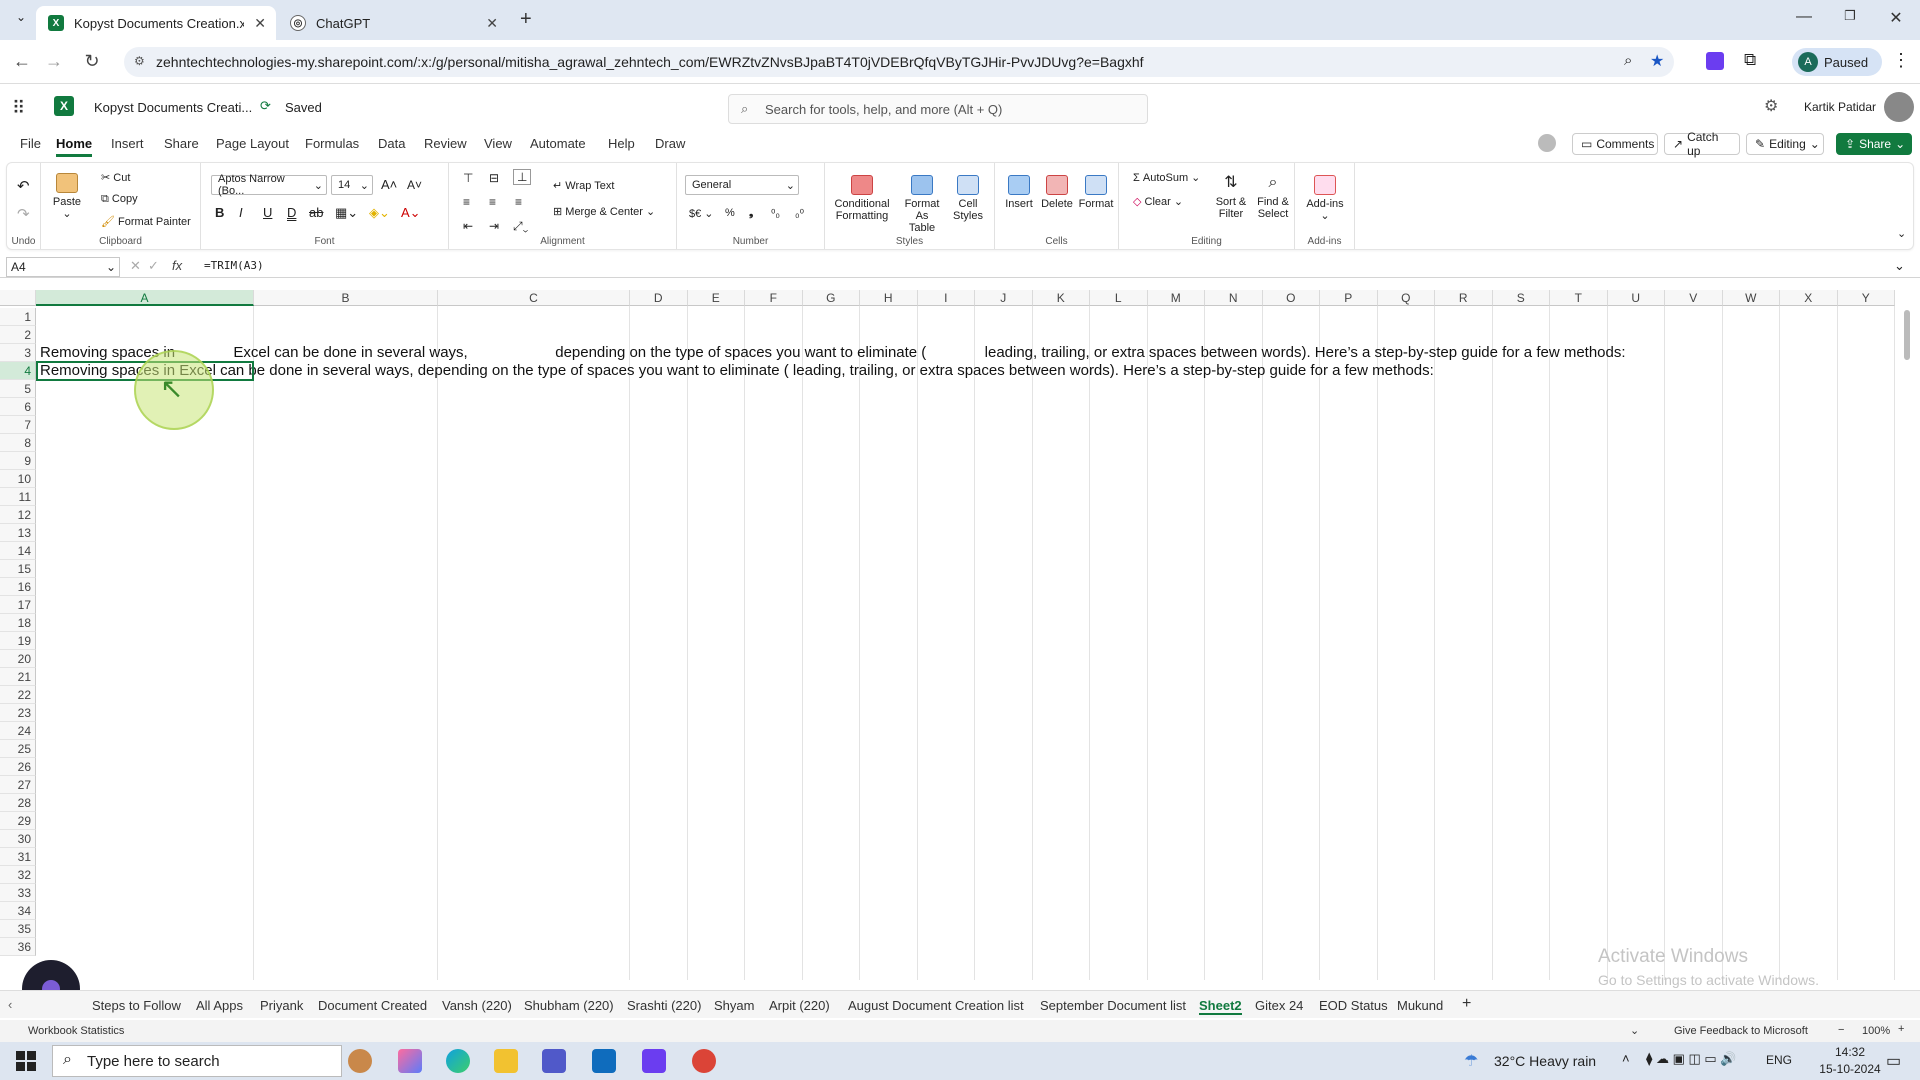  Describe the element at coordinates (115, 177) in the screenshot. I see `cut-button: ✂ Cut` at that location.